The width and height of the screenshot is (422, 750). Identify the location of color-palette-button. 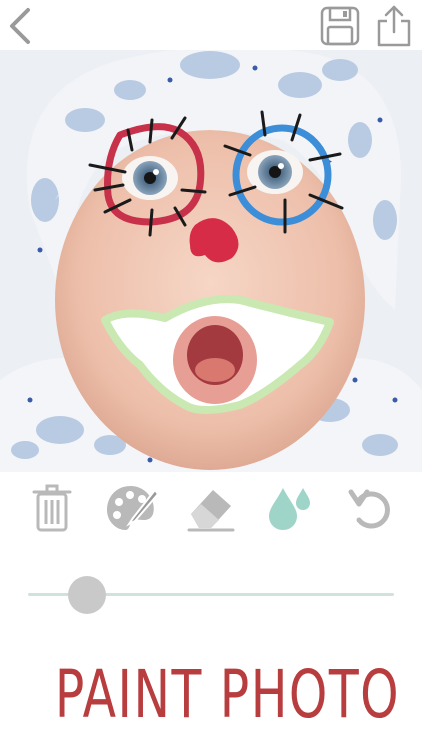
(131, 508).